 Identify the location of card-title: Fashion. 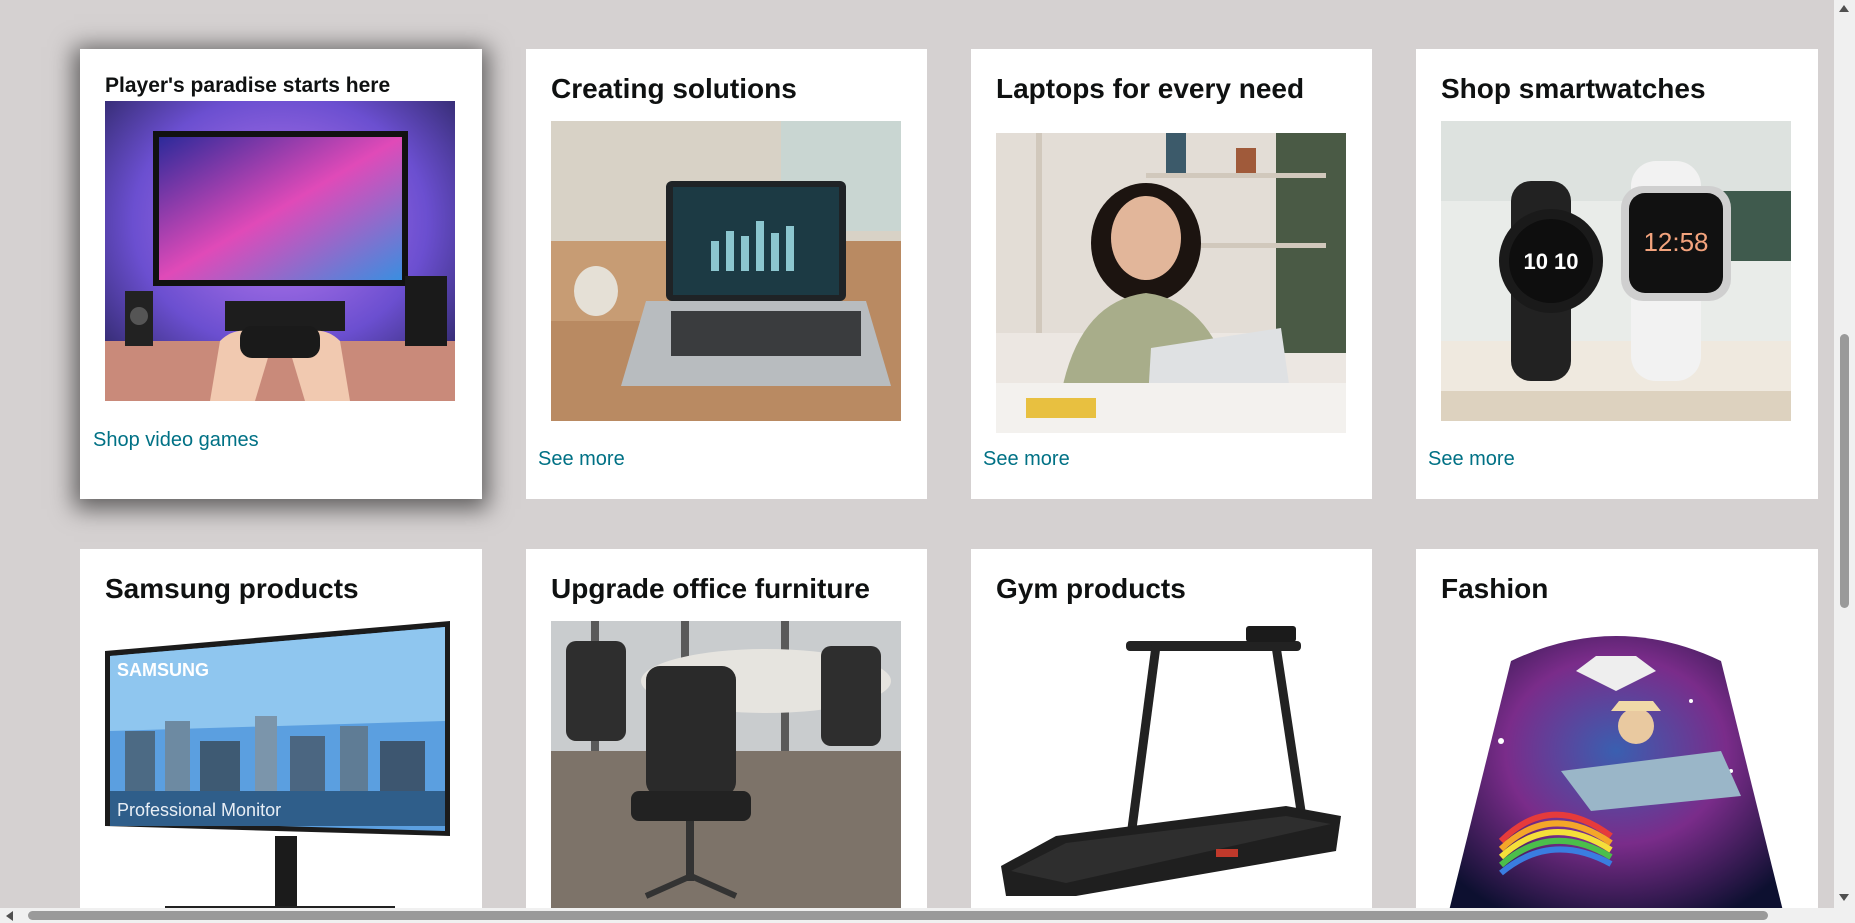
(1495, 588).